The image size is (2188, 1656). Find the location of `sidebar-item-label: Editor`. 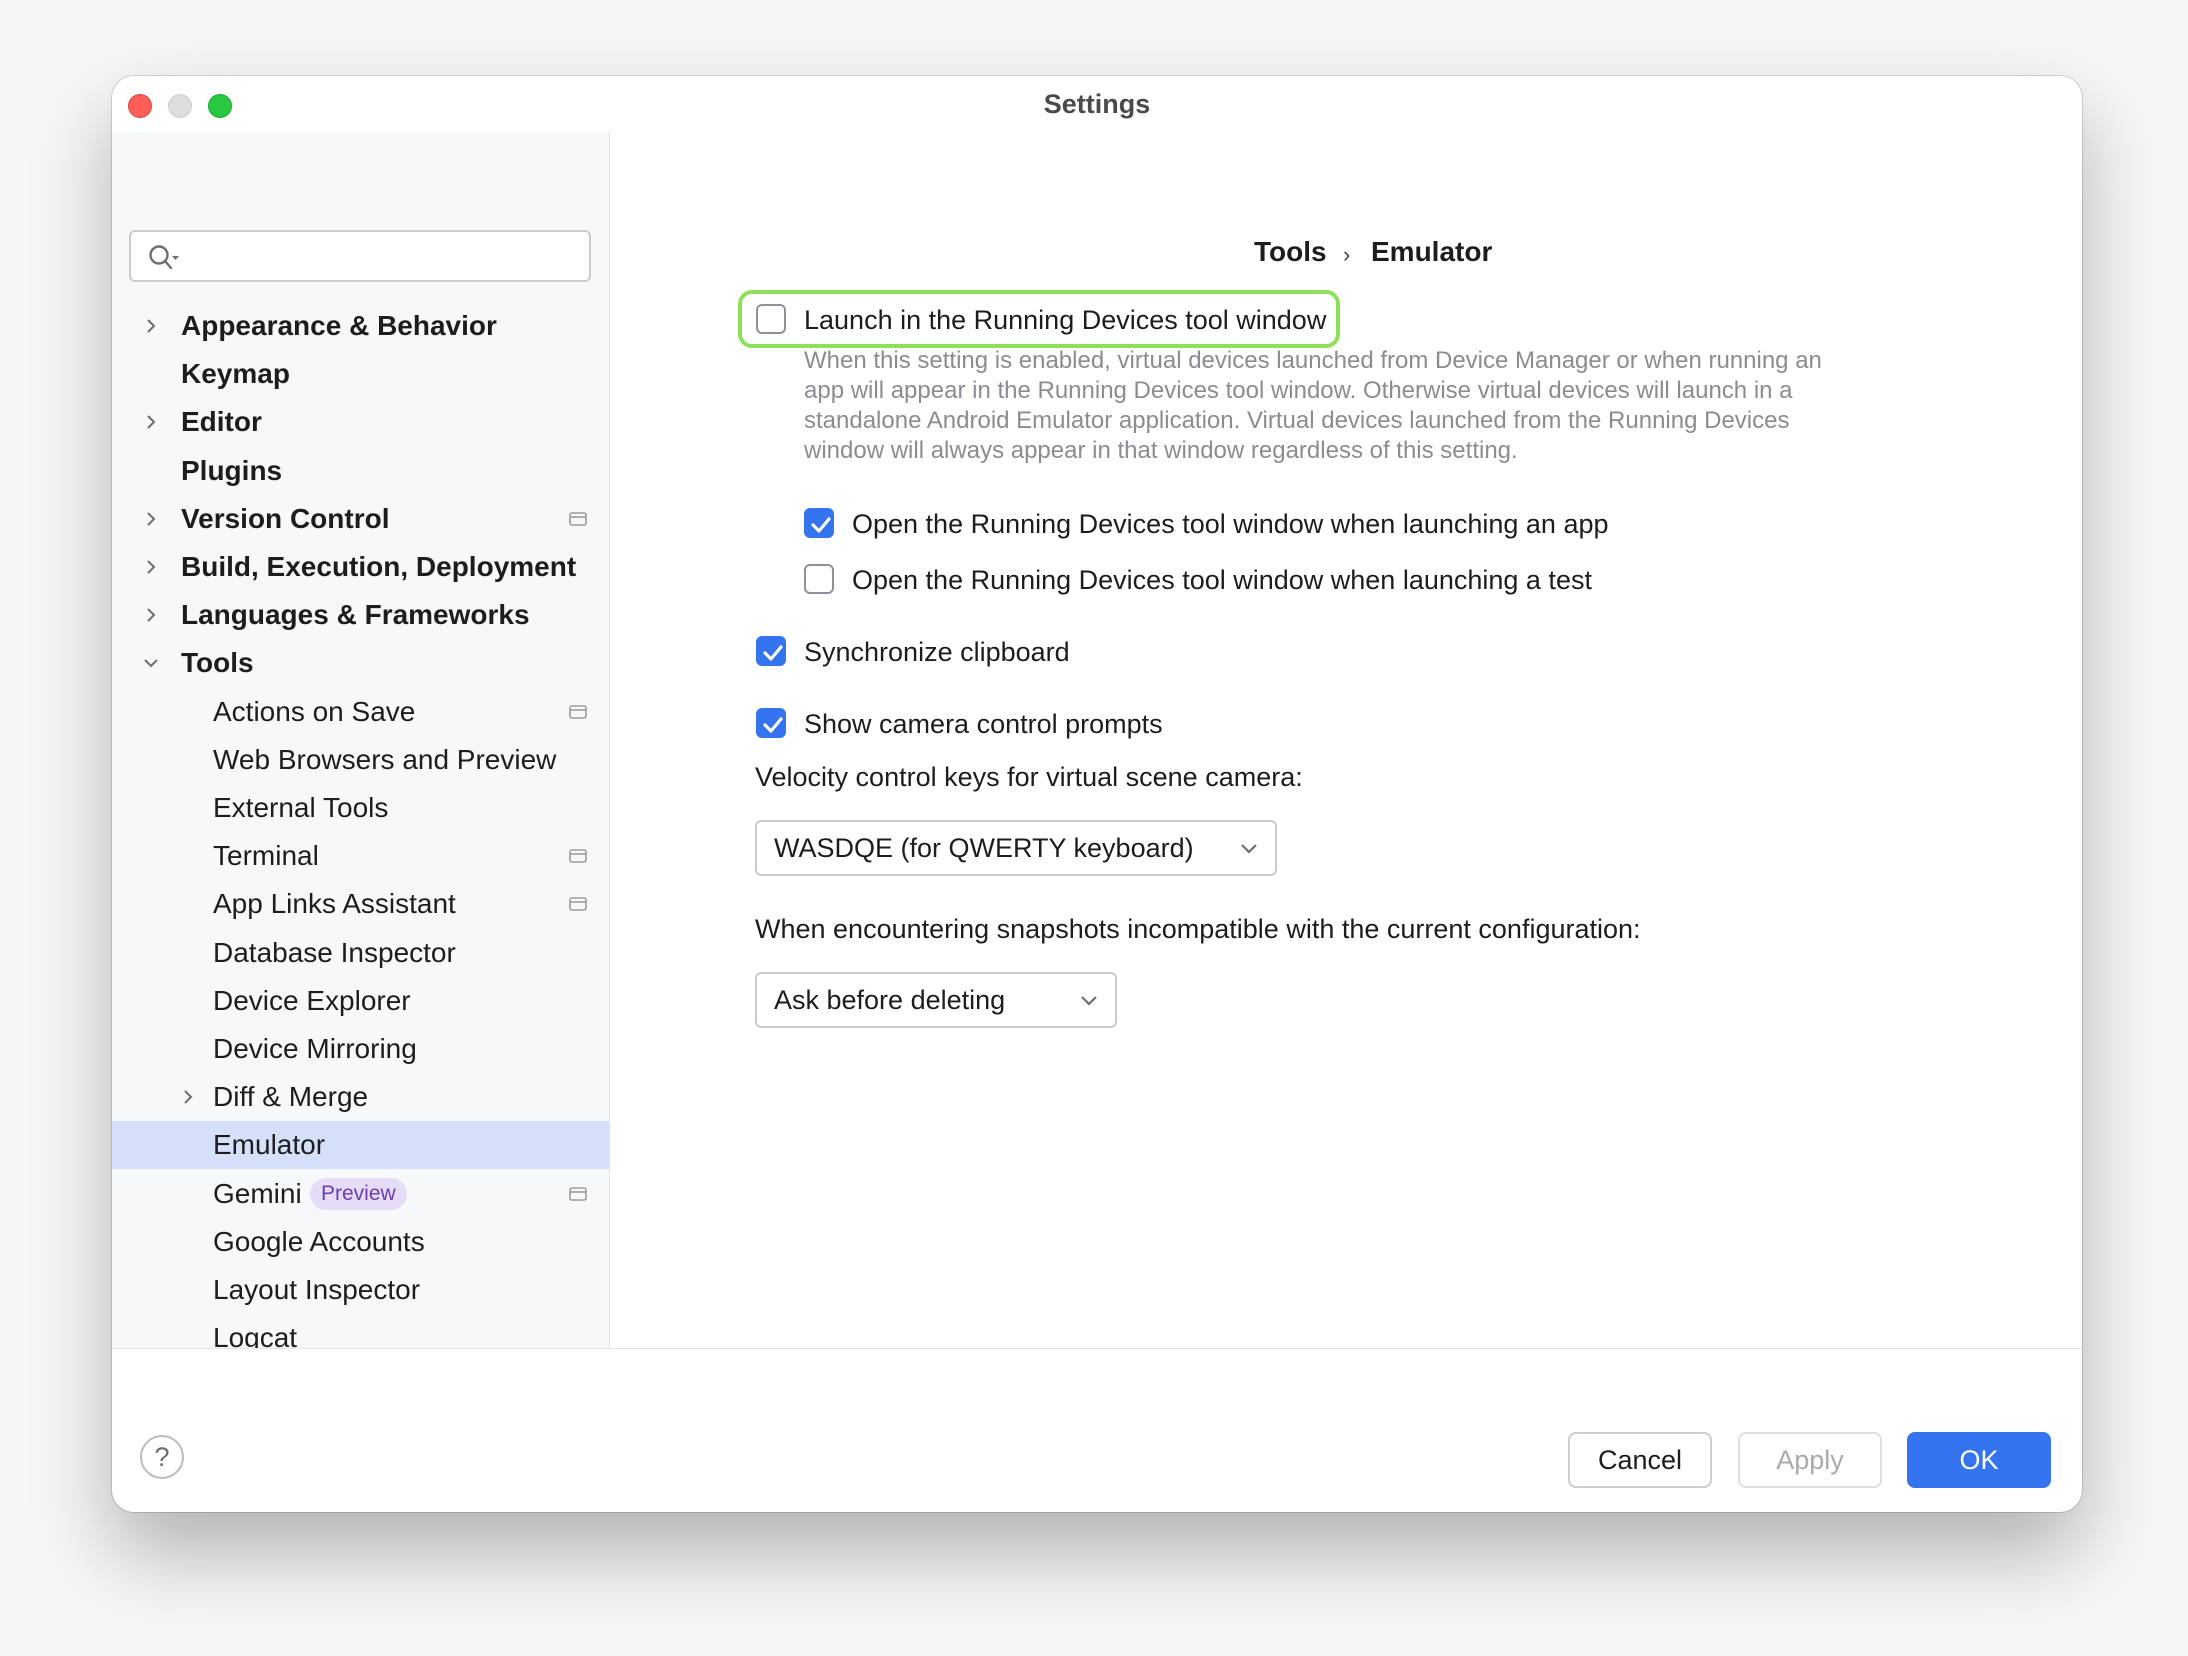

sidebar-item-label: Editor is located at coordinates (221, 422).